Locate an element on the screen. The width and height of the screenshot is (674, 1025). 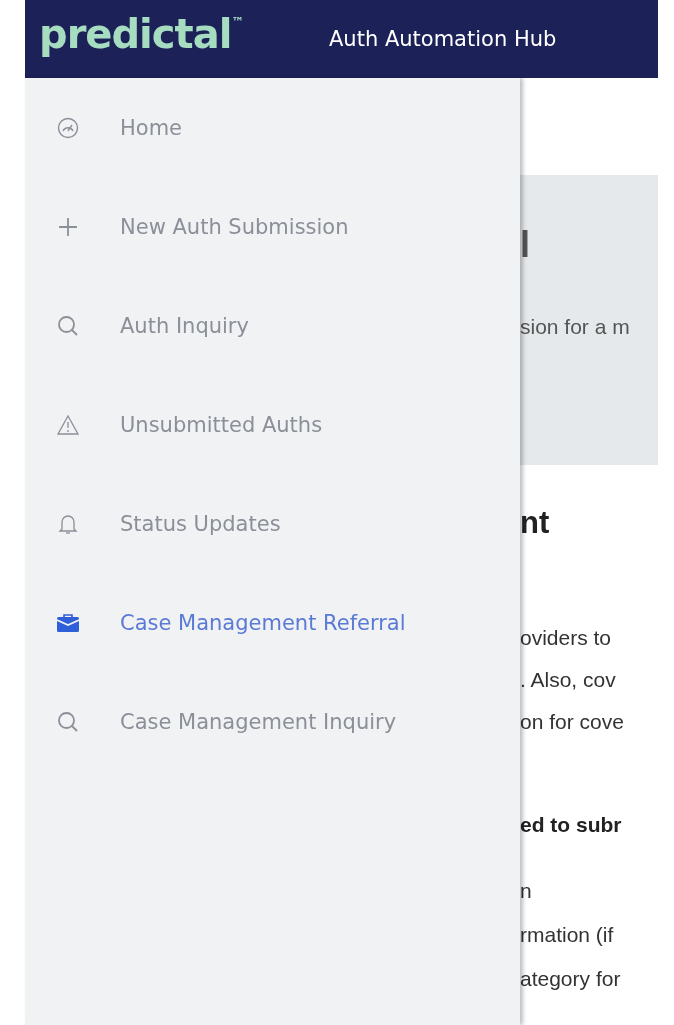
list-item: n is located at coordinates (526, 891).